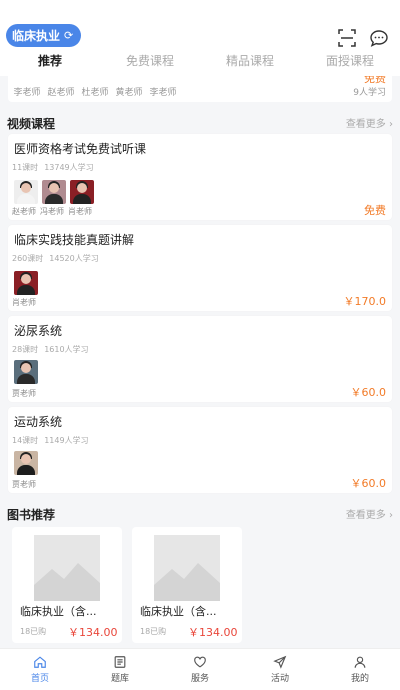 This screenshot has height=690, width=400. I want to click on books-section-header: 图书推荐 查看更多 ›, so click(200, 515).